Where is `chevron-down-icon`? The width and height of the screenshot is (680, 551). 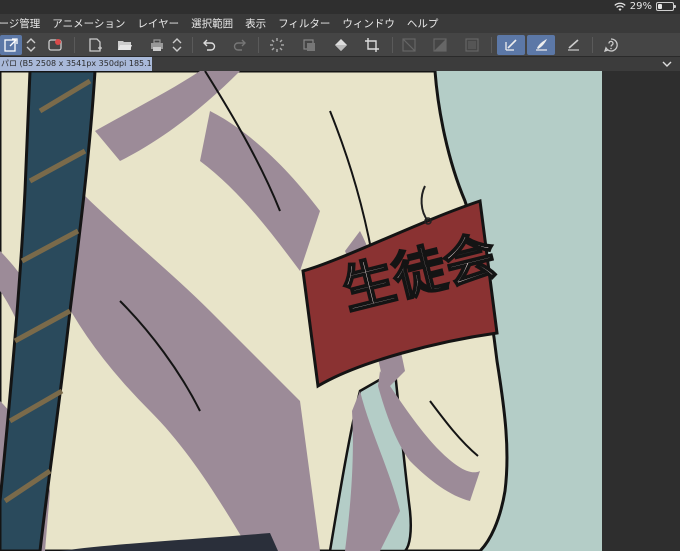 chevron-down-icon is located at coordinates (667, 64).